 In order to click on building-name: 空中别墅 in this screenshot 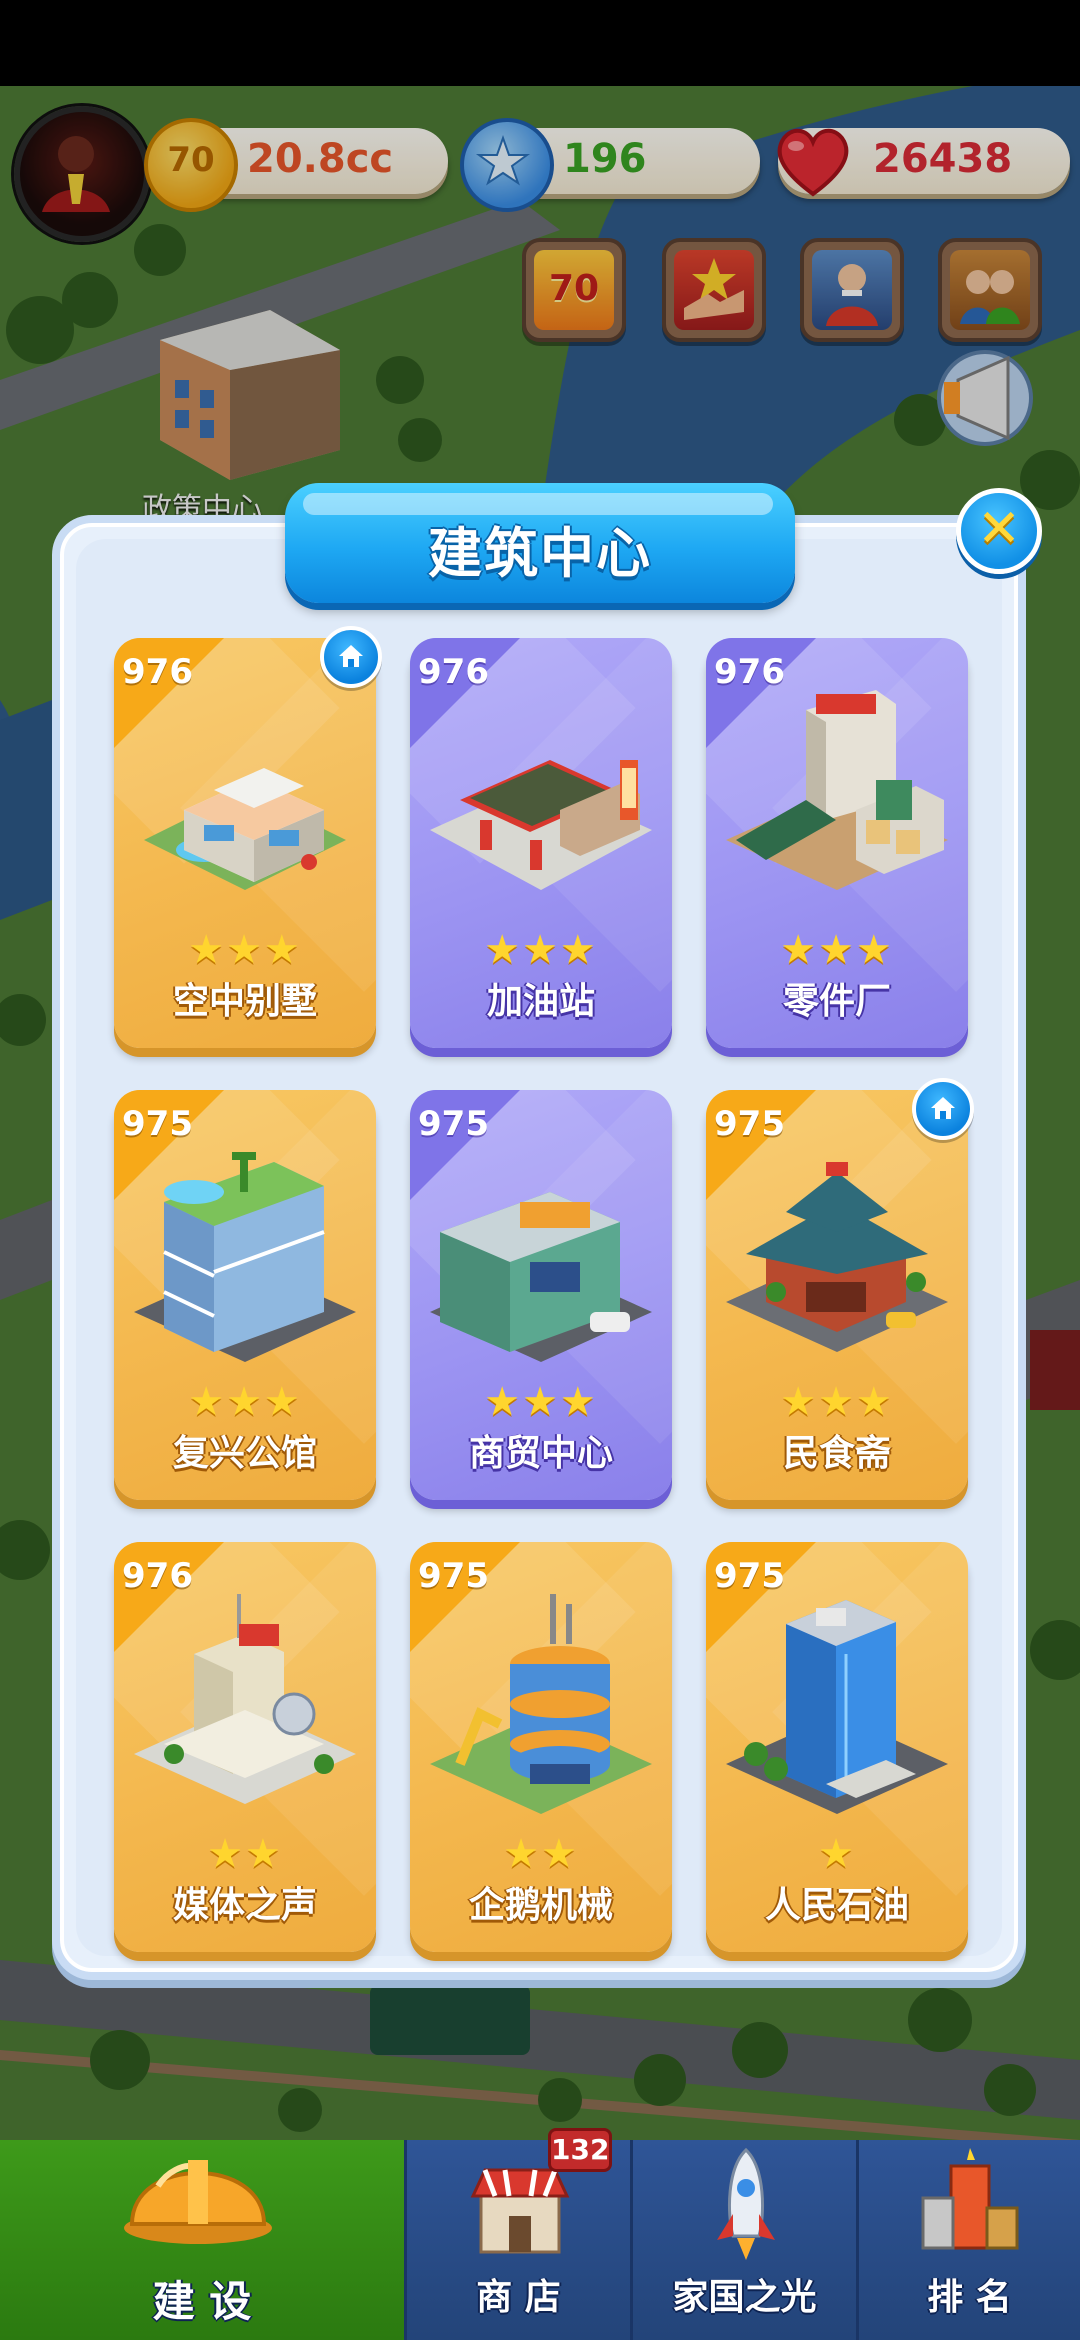, I will do `click(244, 1001)`.